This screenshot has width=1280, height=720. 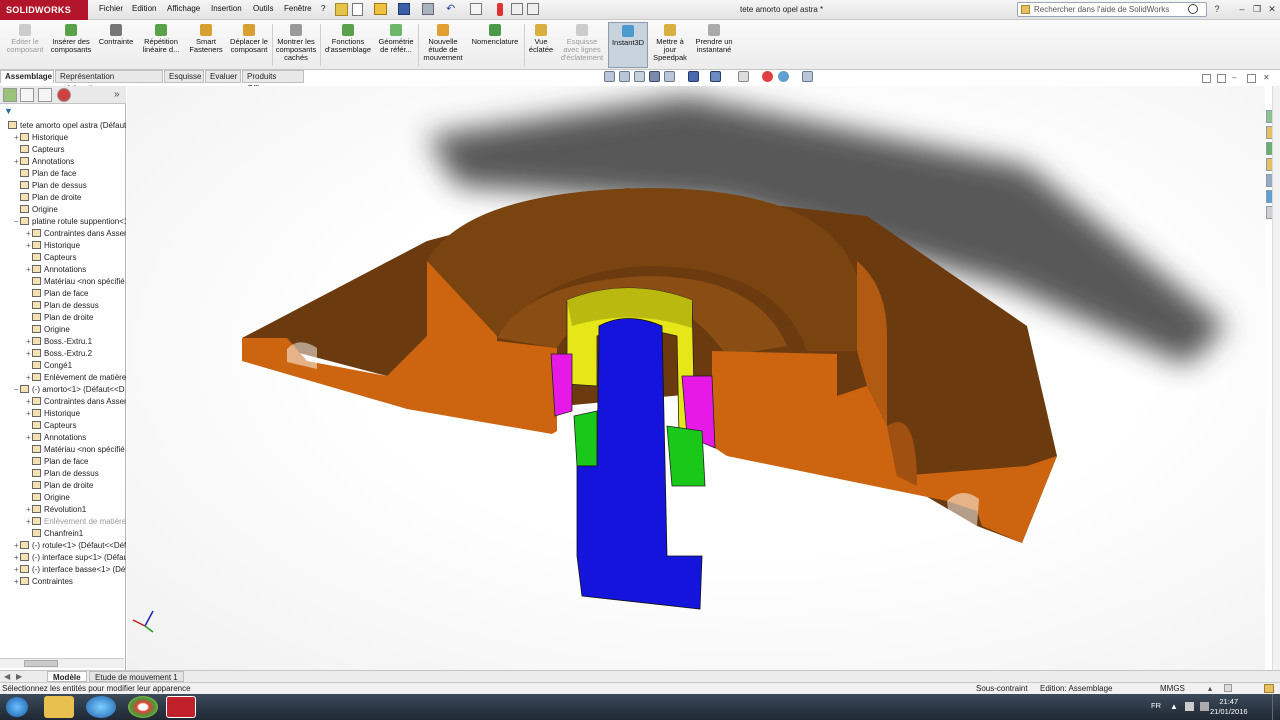 I want to click on minimize-icon: –, so click(x=1242, y=9).